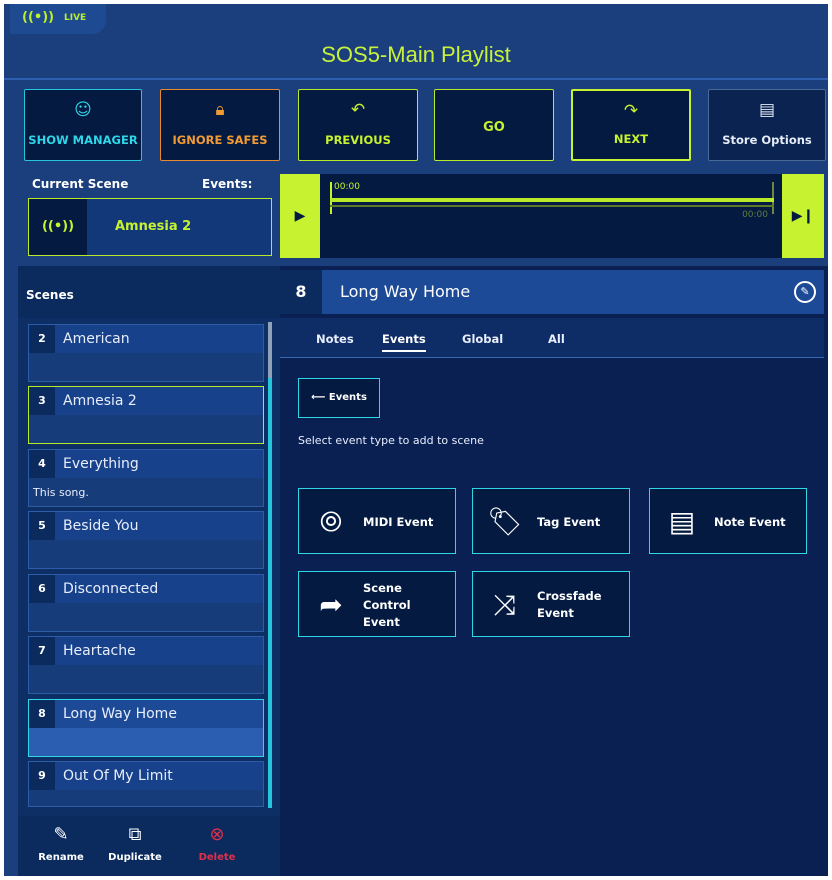  I want to click on previous-button: ↶ PREVIOUS, so click(358, 125).